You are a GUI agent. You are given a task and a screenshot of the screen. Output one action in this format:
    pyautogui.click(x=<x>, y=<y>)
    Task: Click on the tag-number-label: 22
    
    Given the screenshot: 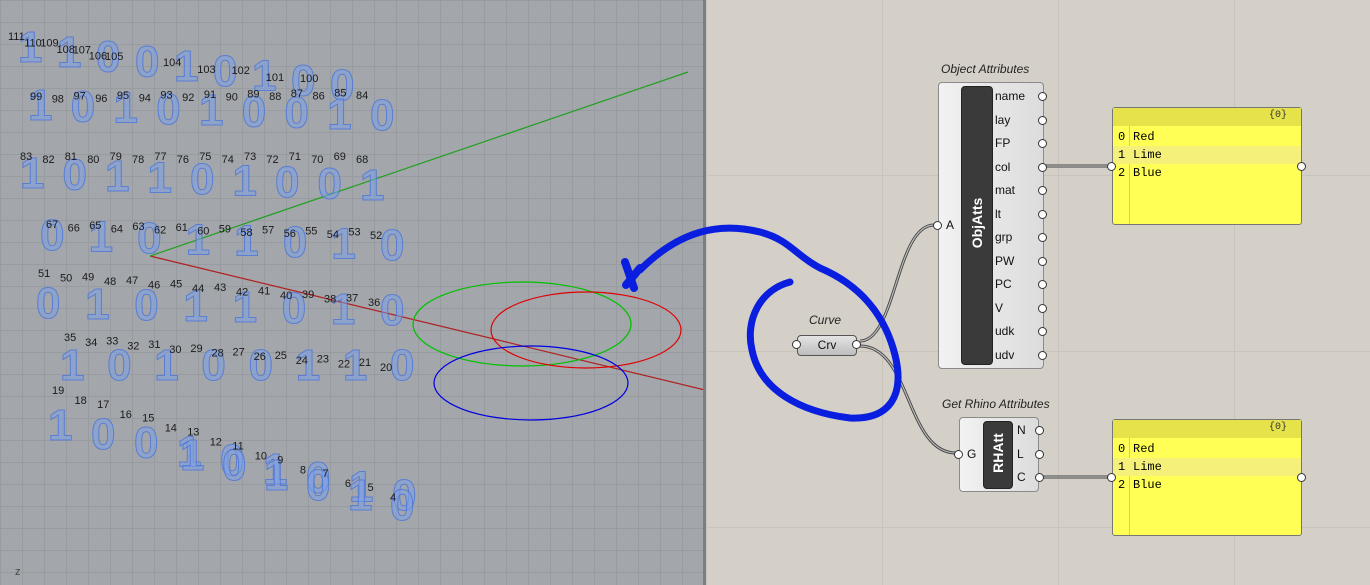 What is the action you would take?
    pyautogui.click(x=344, y=364)
    